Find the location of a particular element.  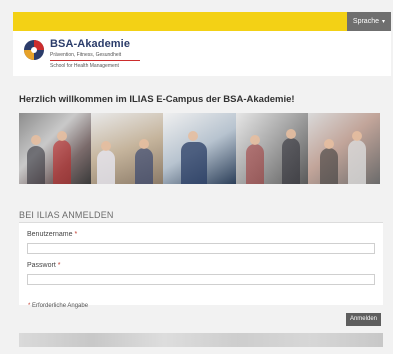

username-label-text: Benutzername is located at coordinates (50, 234).